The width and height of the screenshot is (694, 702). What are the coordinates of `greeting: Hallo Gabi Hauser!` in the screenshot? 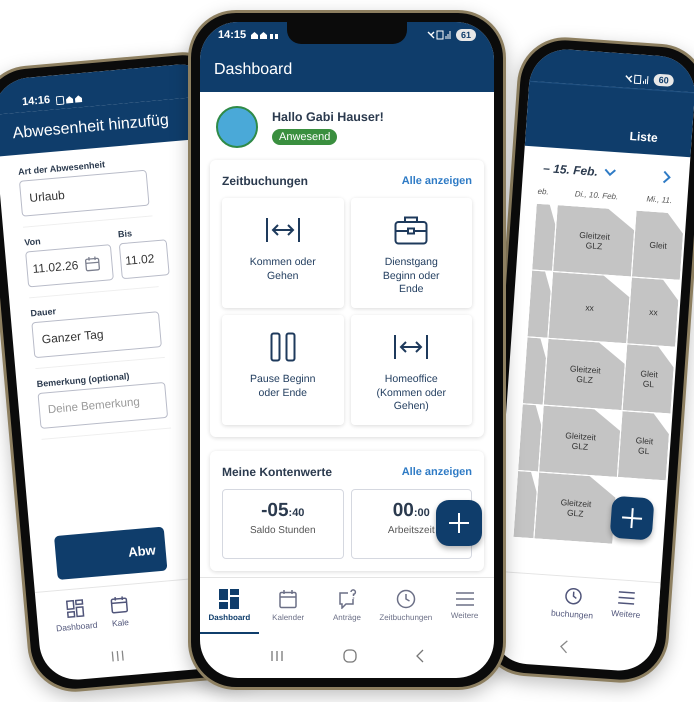 It's located at (328, 117).